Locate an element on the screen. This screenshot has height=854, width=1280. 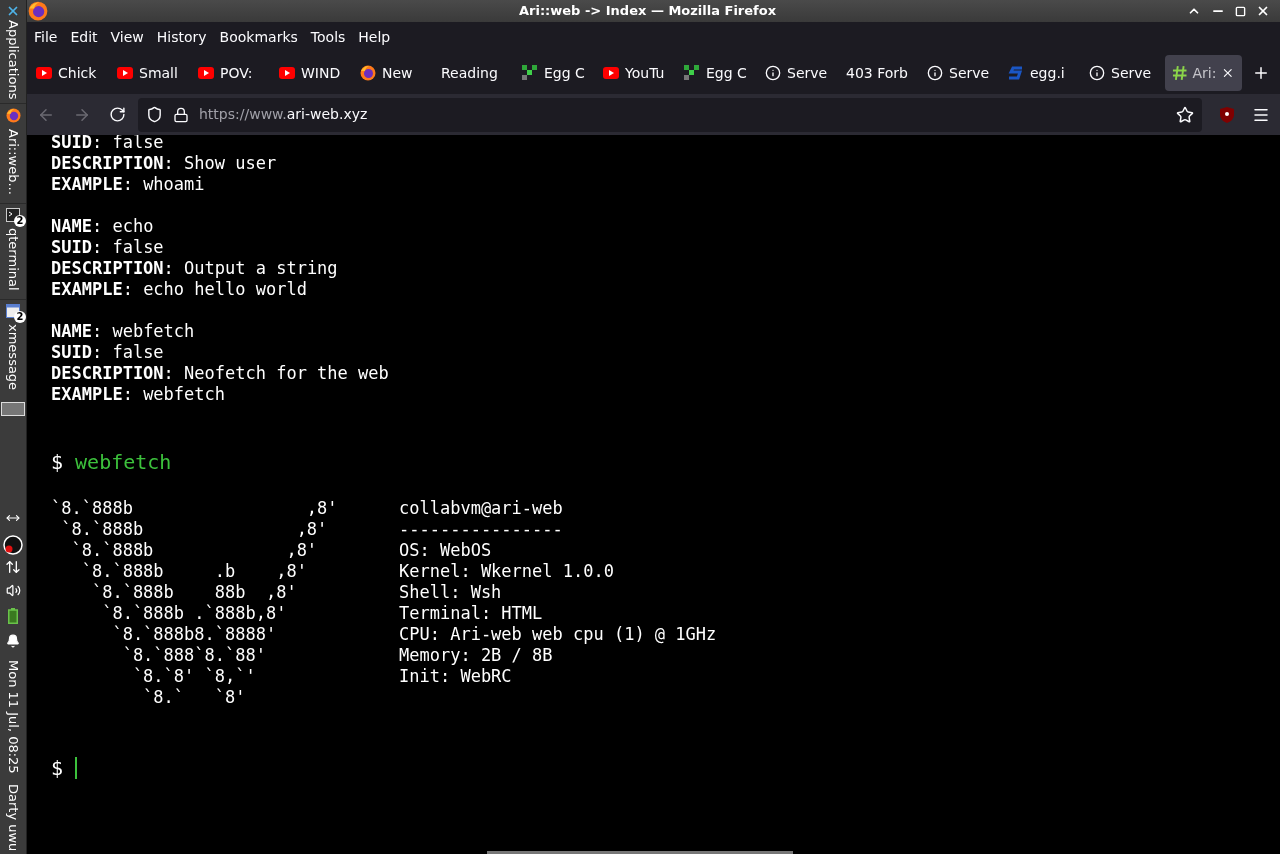
close-tab-icon is located at coordinates (1228, 73).